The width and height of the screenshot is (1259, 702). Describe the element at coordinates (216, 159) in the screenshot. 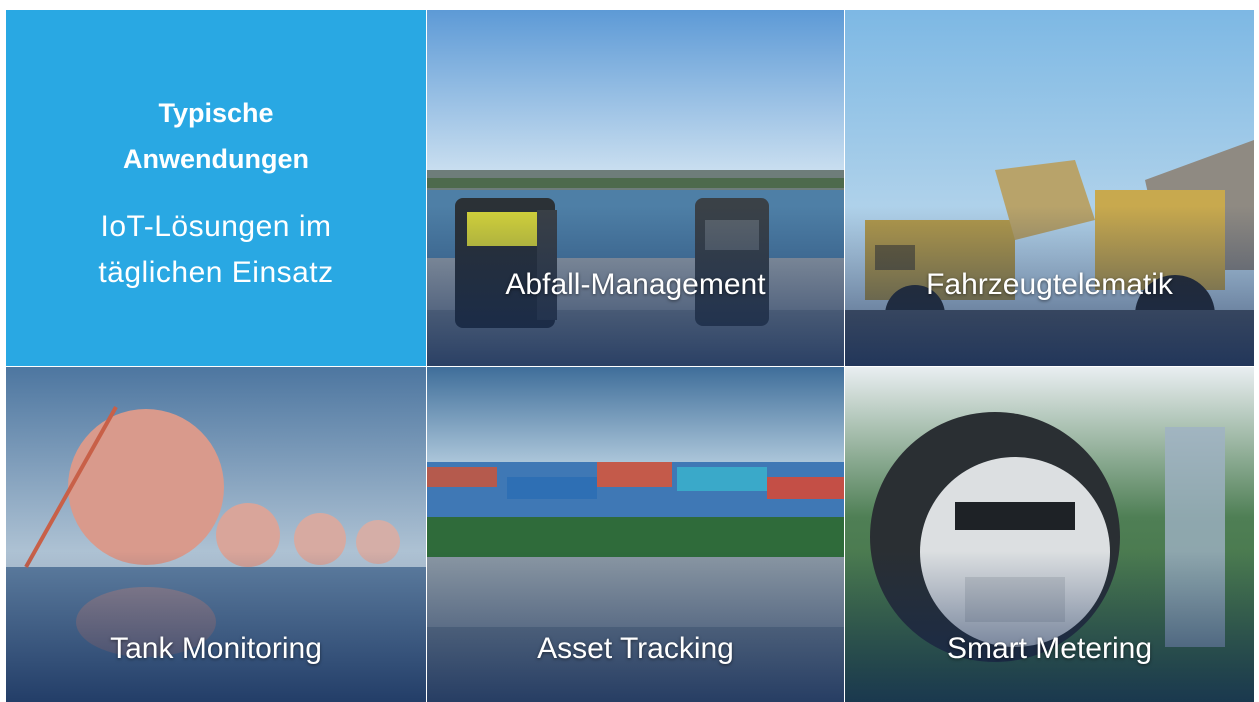

I see `intro-heading-line2: Anwendungen` at that location.